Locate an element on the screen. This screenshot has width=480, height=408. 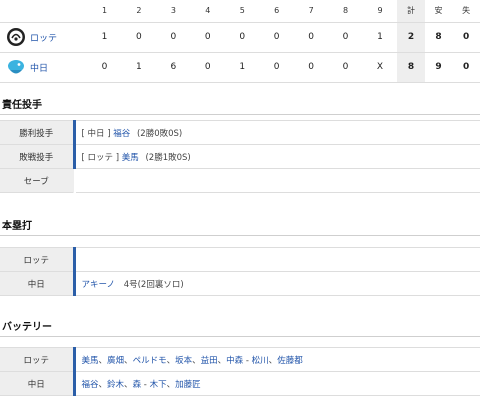
loss-pitcher-row: 敗戦投手 [ ロッテ ] 美馬 (2勝1敗0S) is located at coordinates (240, 156).